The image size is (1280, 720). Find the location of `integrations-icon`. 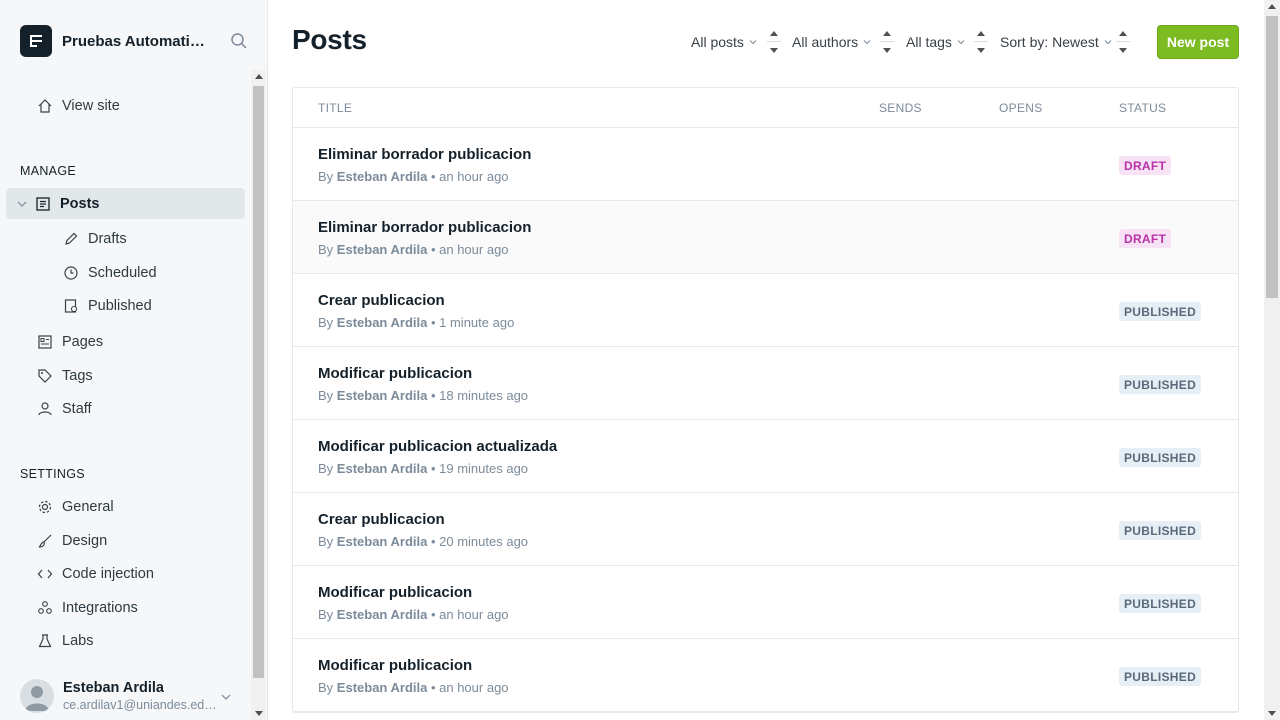

integrations-icon is located at coordinates (45, 608).